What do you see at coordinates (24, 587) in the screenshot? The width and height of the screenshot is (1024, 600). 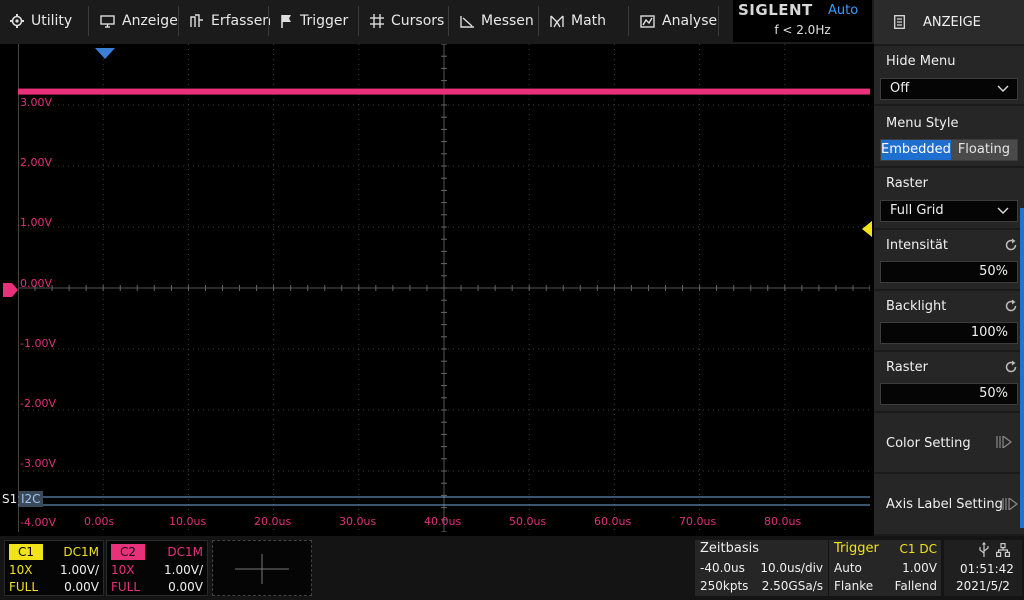 I see `ch1-bandwidth: FULL` at bounding box center [24, 587].